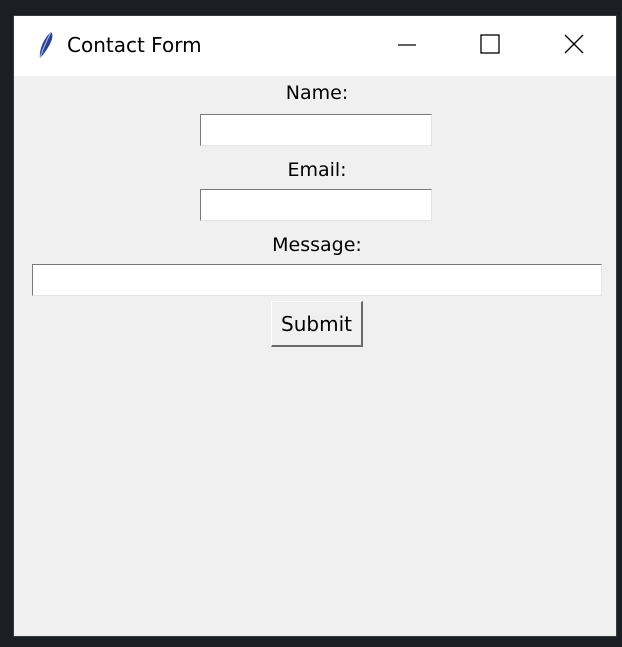 This screenshot has height=647, width=622. What do you see at coordinates (316, 130) in the screenshot?
I see `name-input` at bounding box center [316, 130].